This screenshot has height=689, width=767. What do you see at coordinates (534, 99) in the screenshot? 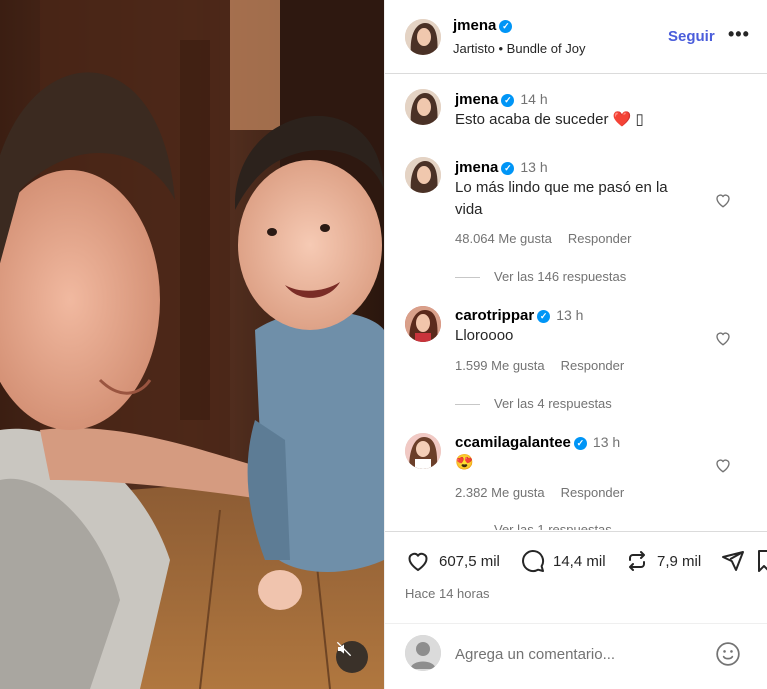
I see `caption-time: 14 h` at bounding box center [534, 99].